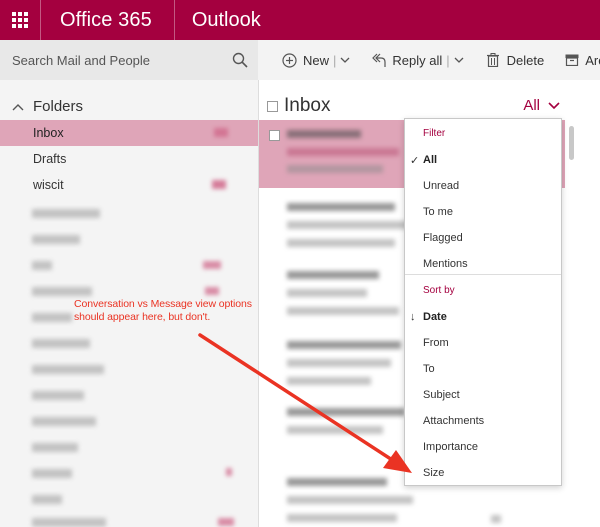  I want to click on filter-section-header: Filter, so click(434, 133).